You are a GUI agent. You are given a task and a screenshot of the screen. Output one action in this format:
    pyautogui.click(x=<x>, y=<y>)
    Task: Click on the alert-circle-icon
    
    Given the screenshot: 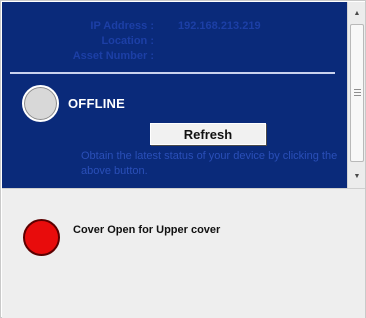 What is the action you would take?
    pyautogui.click(x=41, y=237)
    